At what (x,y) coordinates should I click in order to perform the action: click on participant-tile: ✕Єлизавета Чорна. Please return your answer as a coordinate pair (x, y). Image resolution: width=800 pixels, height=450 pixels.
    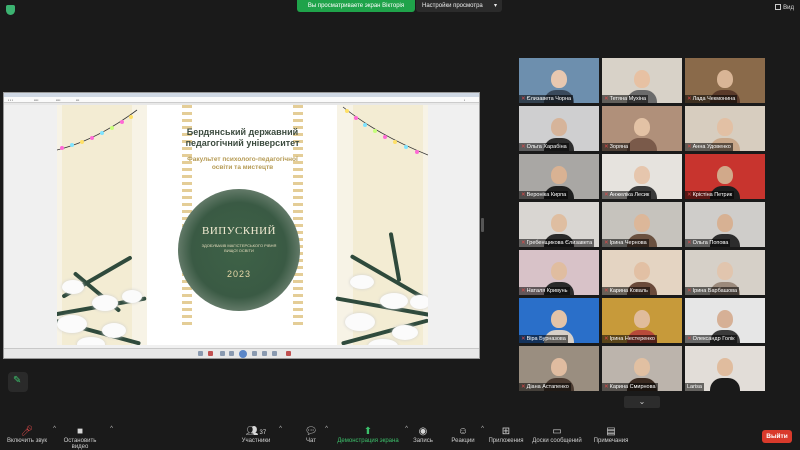
    Looking at the image, I should click on (559, 80).